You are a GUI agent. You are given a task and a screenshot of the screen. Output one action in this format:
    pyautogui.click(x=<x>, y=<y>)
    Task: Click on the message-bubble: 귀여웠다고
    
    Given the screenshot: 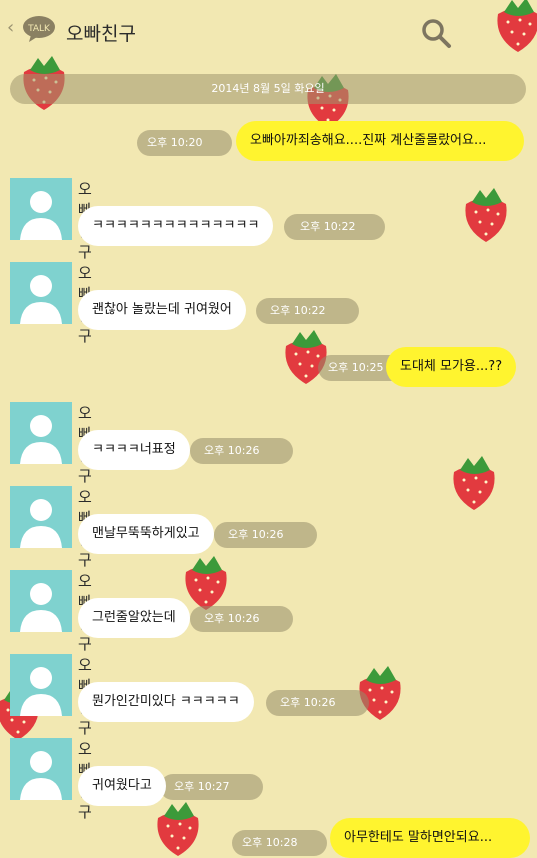 What is the action you would take?
    pyautogui.click(x=122, y=786)
    